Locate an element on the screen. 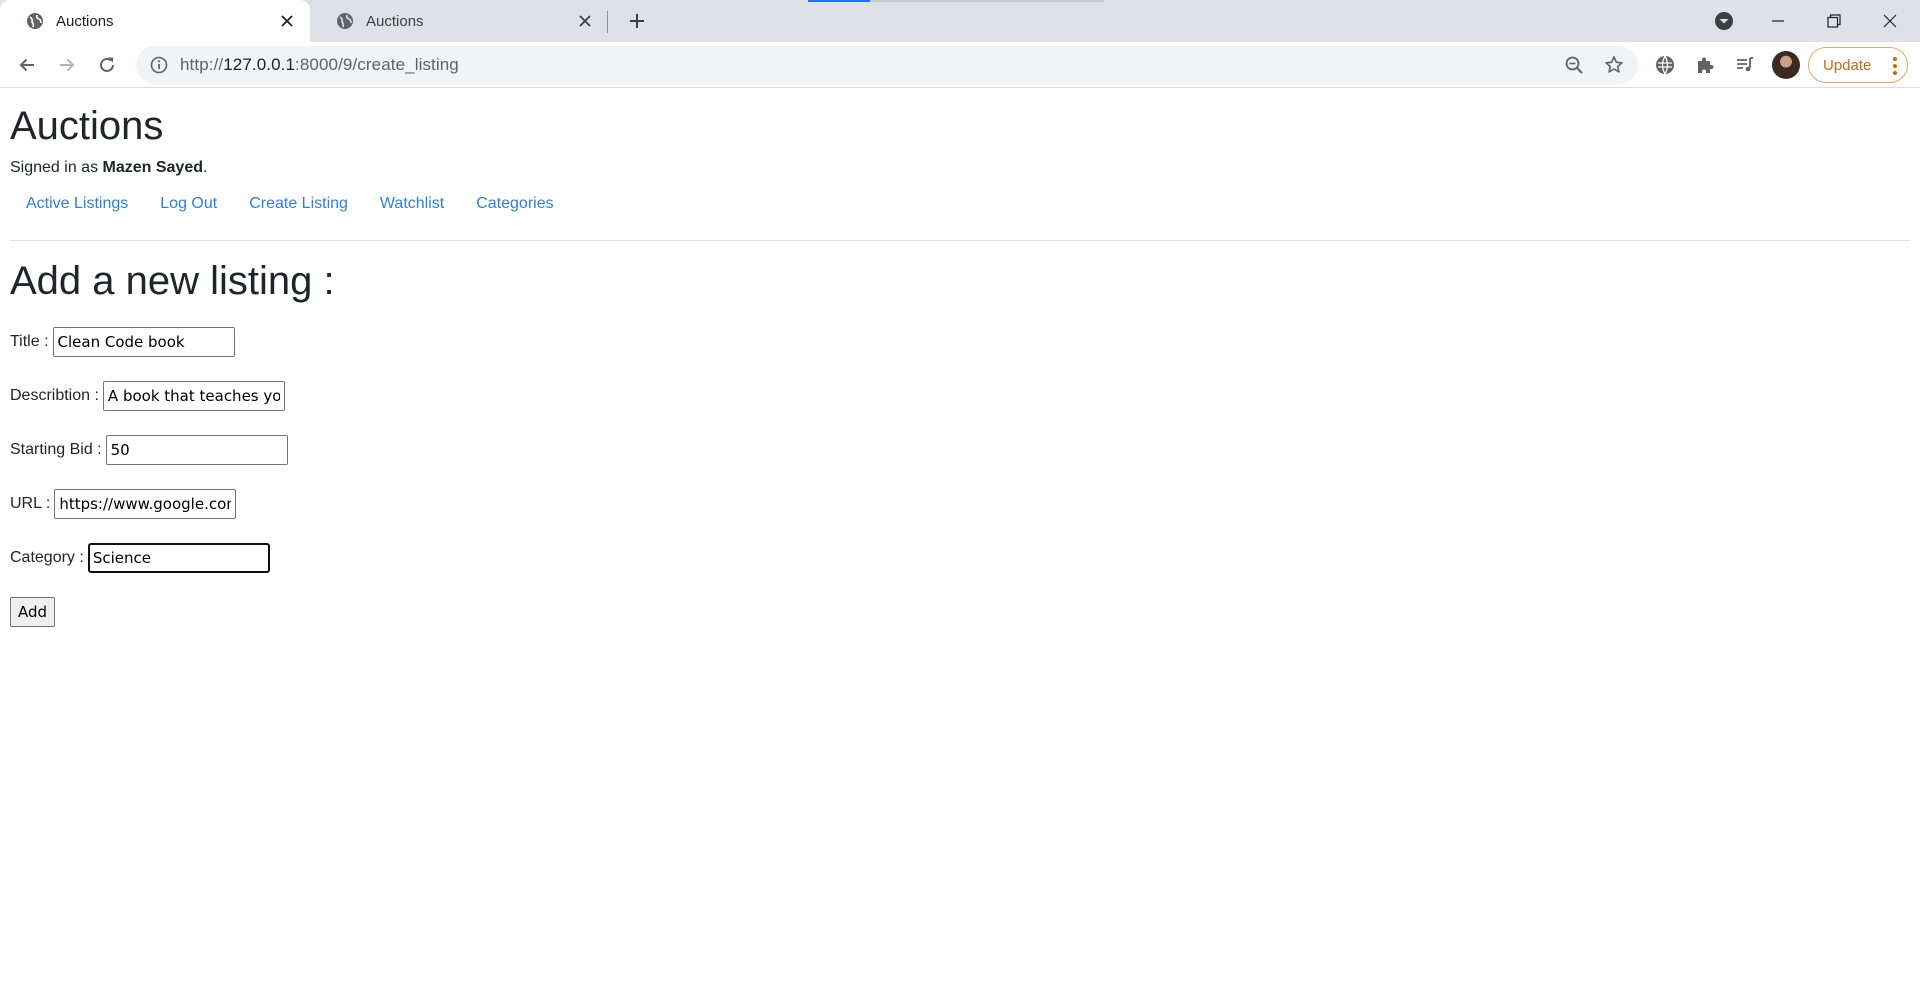  form-row-submit: Add is located at coordinates (960, 612).